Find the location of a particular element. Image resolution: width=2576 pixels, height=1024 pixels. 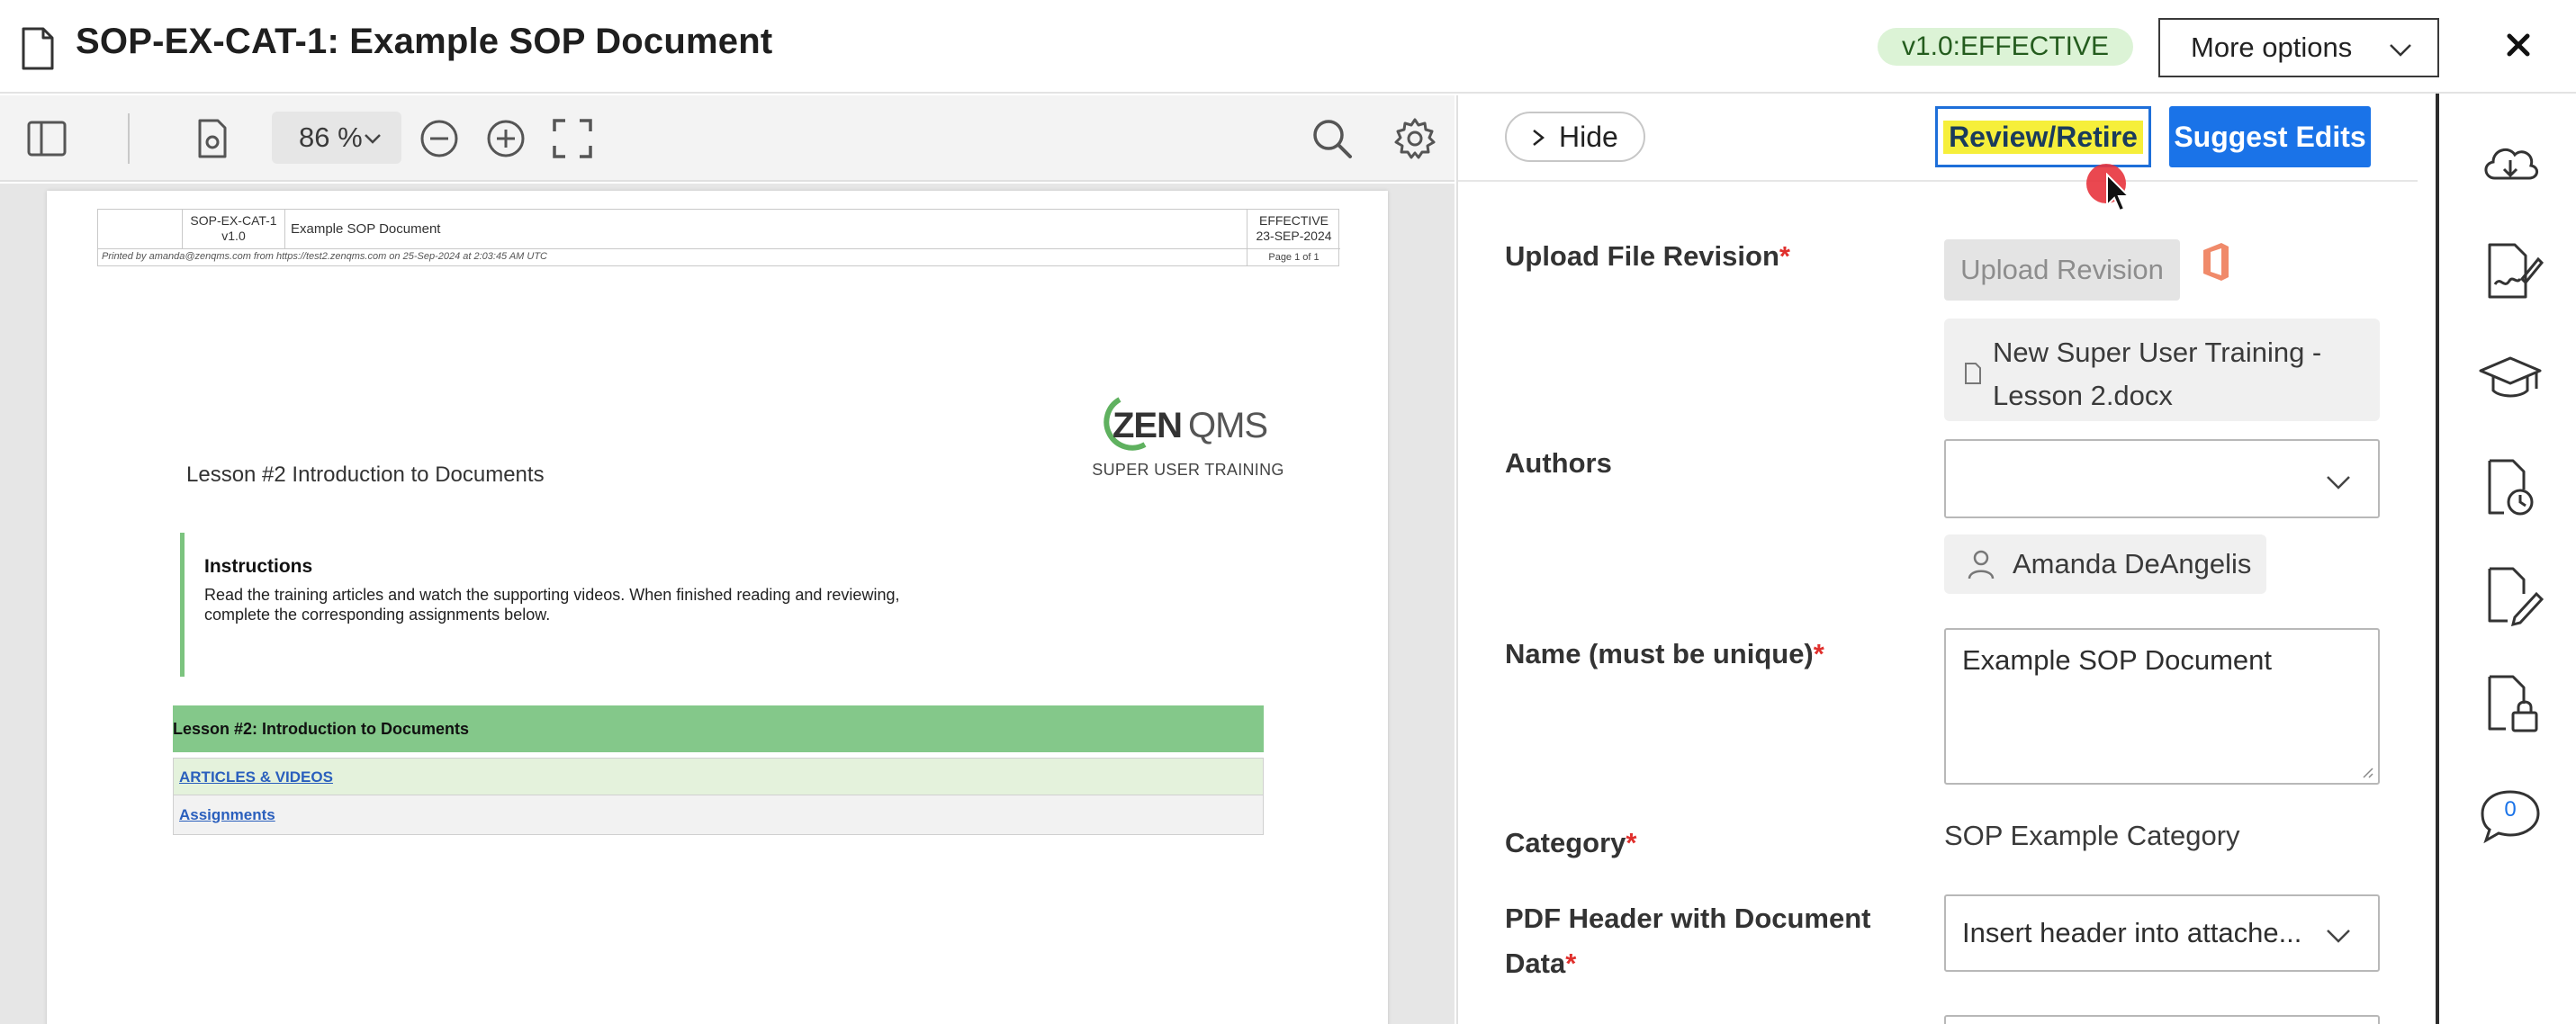

comment-count: 0 is located at coordinates (2510, 809).